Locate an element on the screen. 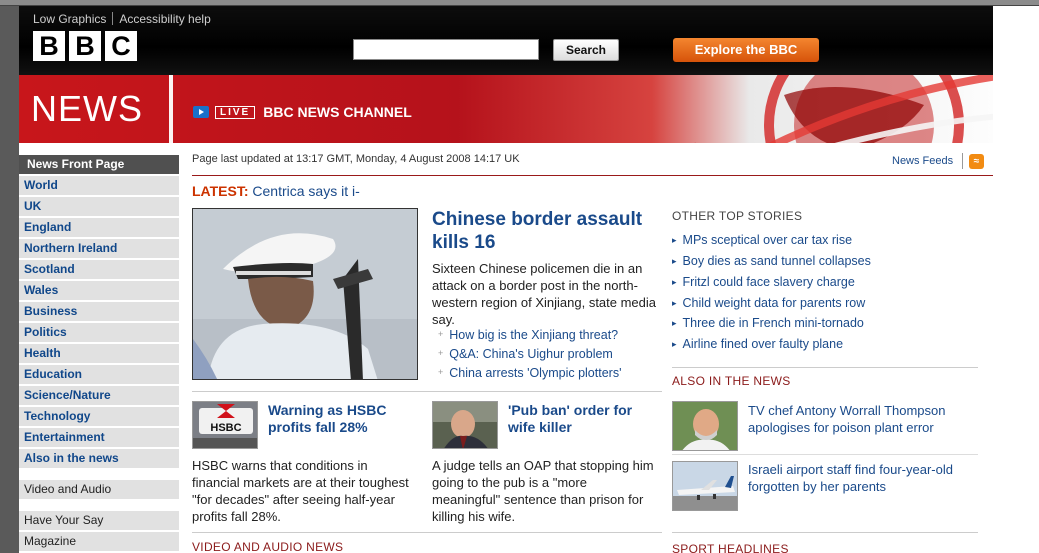  nav-item-technology: Technology is located at coordinates (99, 416).